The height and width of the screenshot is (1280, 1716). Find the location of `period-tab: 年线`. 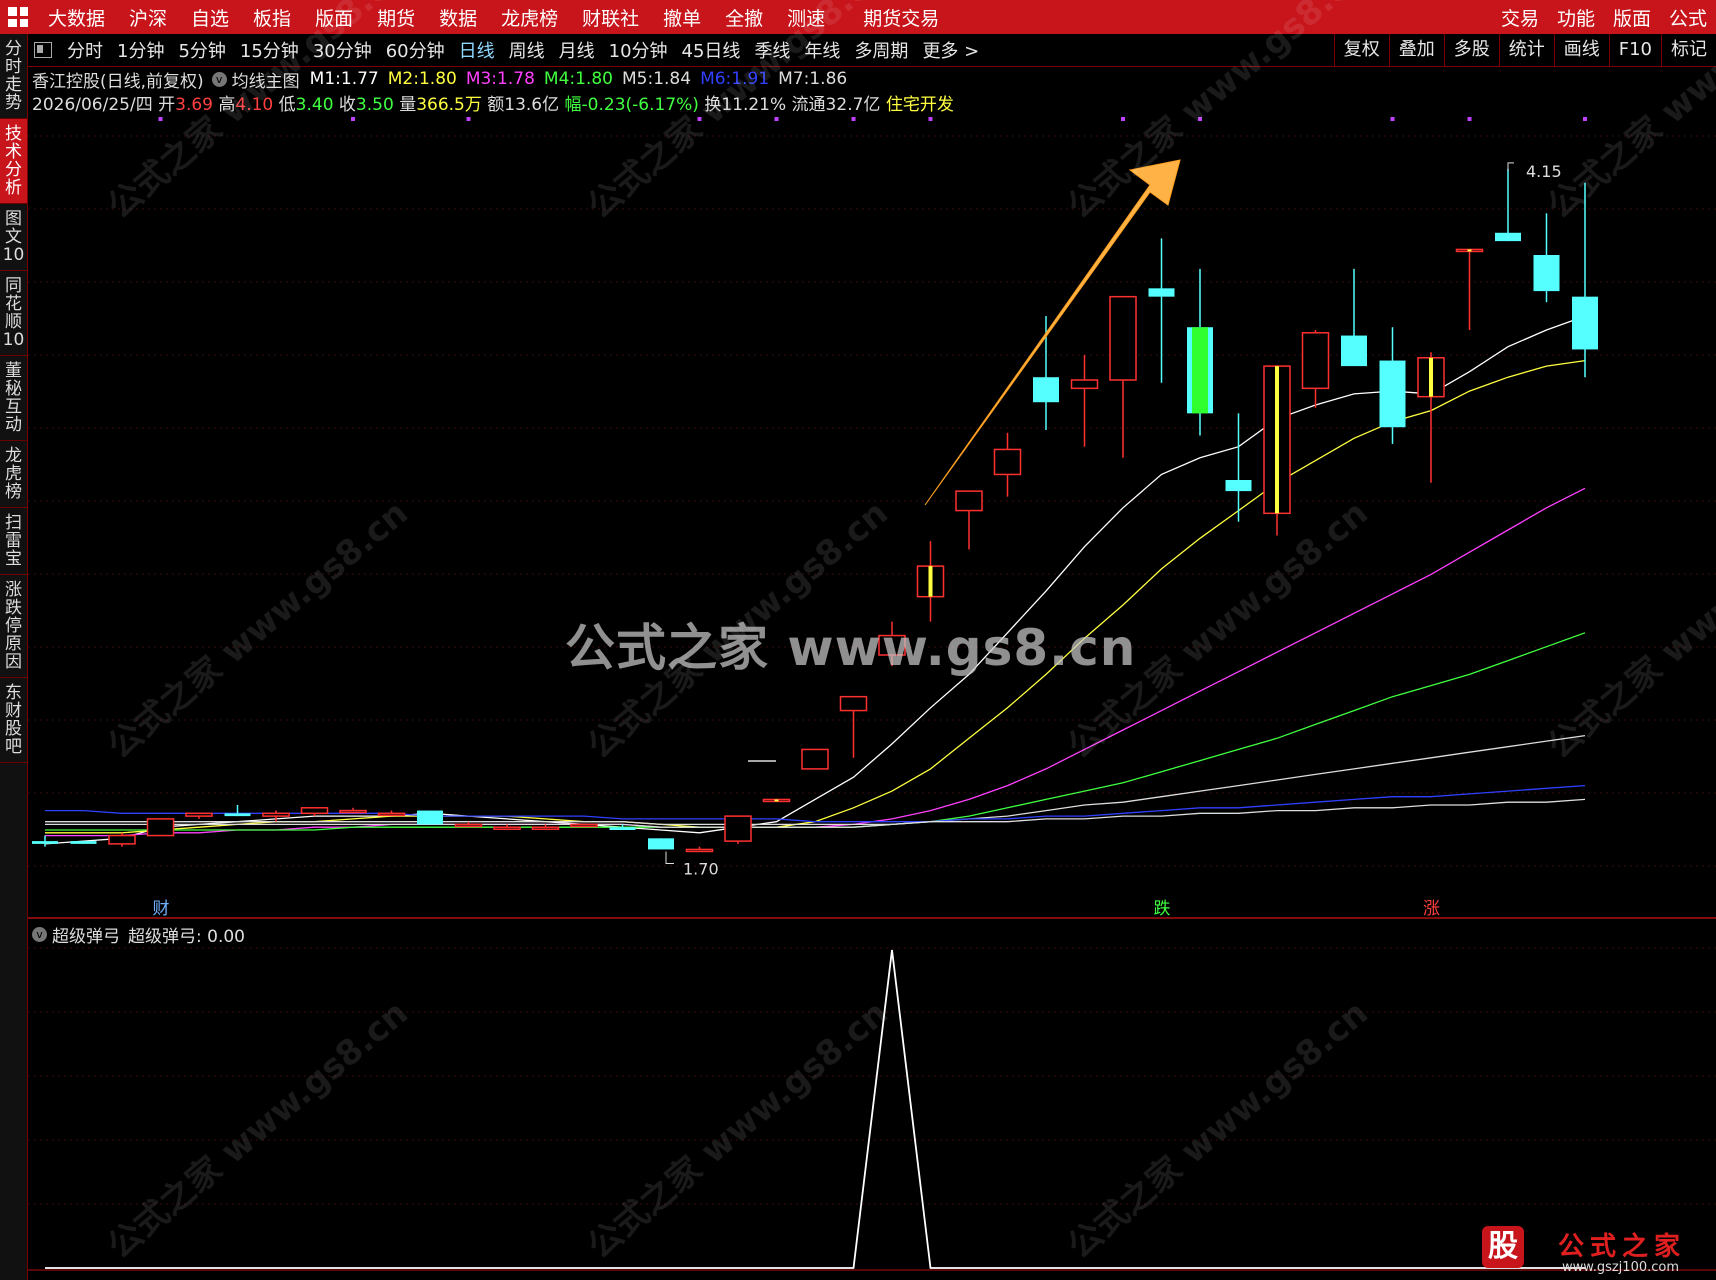

period-tab: 年线 is located at coordinates (822, 50).